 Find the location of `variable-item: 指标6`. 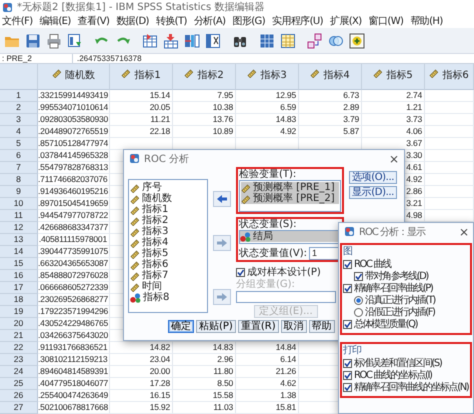

variable-item: 指标6 is located at coordinates (168, 264).